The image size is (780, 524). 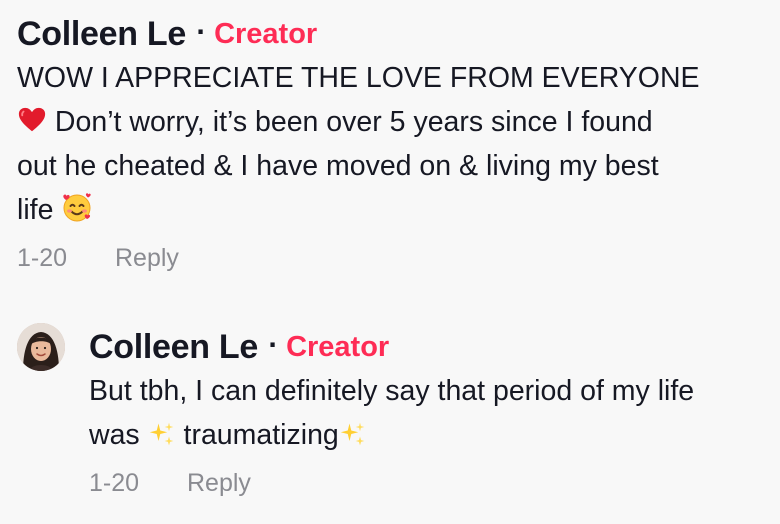 I want to click on comment-line: was traumatizing, so click(x=429, y=435).